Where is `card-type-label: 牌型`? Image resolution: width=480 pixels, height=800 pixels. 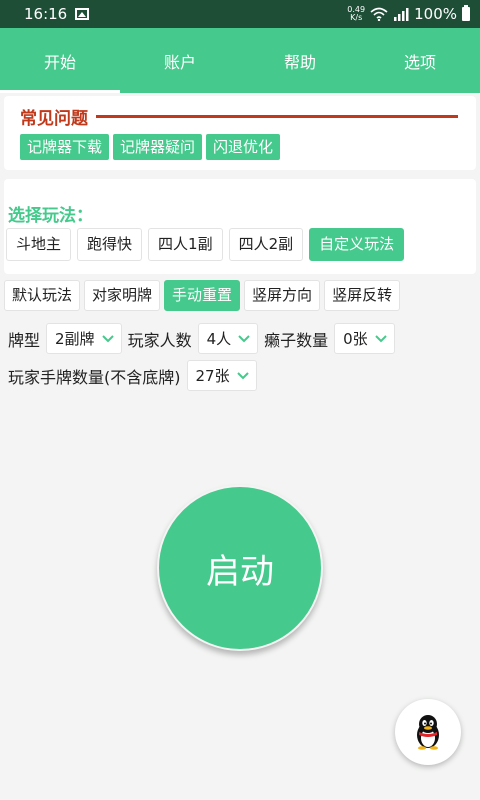 card-type-label: 牌型 is located at coordinates (24, 340).